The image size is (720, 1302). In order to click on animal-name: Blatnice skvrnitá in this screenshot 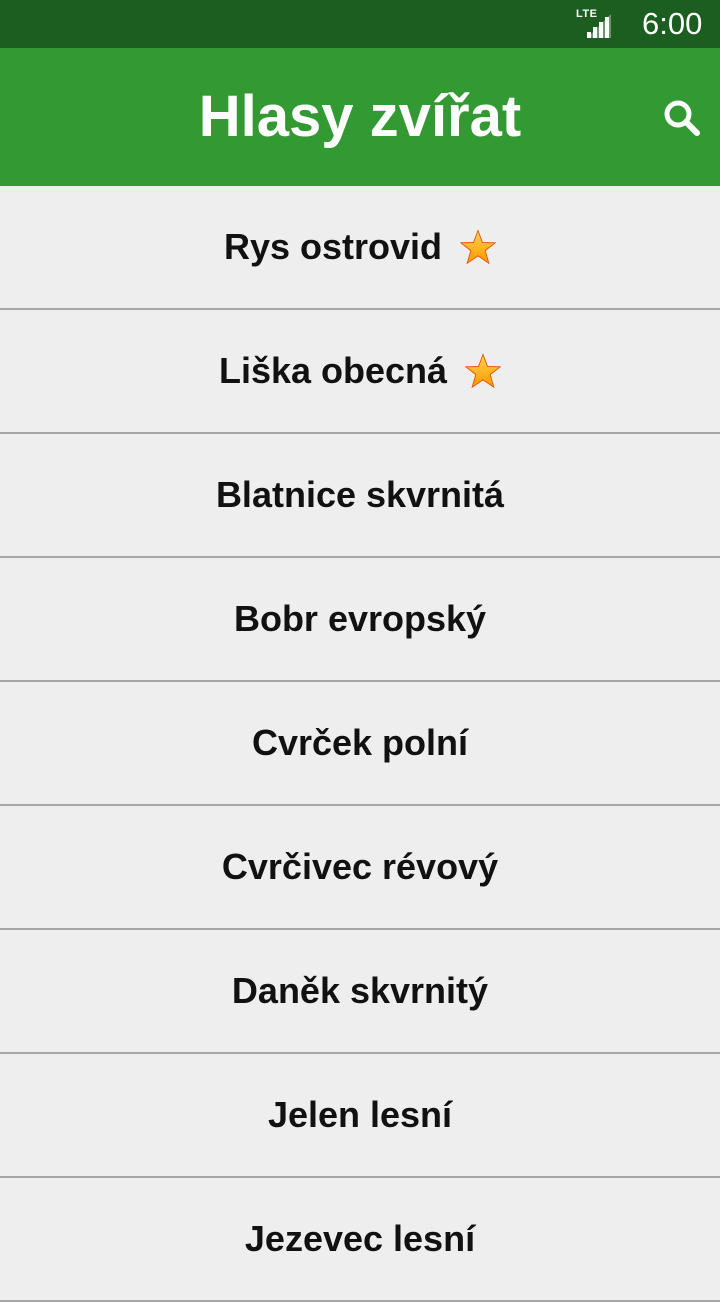, I will do `click(360, 494)`.